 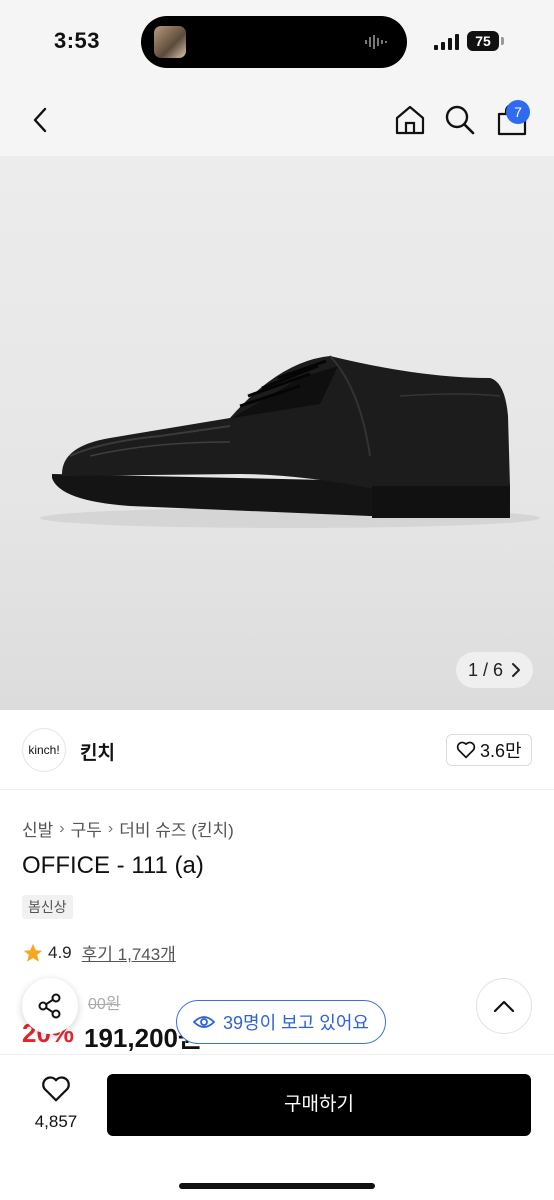 I want to click on breadcrumb-item: 더비 슈즈 (킨치), so click(x=176, y=828).